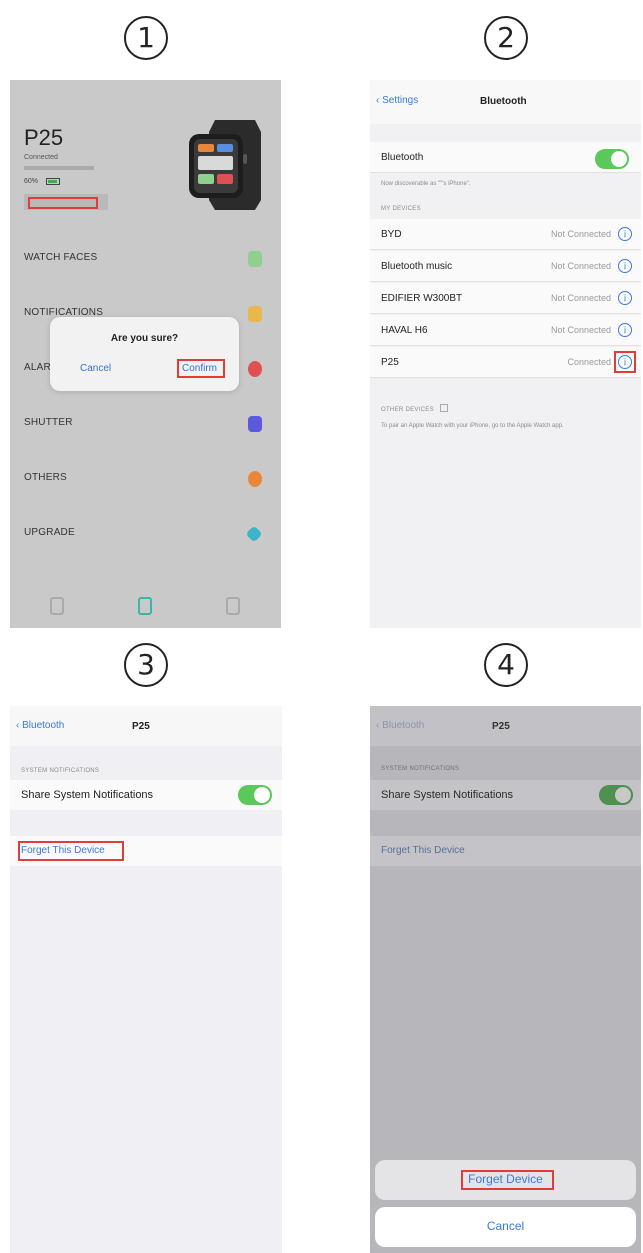 Image resolution: width=643 pixels, height=1253 pixels. What do you see at coordinates (144, 338) in the screenshot?
I see `dialog-title: Are you sure?` at bounding box center [144, 338].